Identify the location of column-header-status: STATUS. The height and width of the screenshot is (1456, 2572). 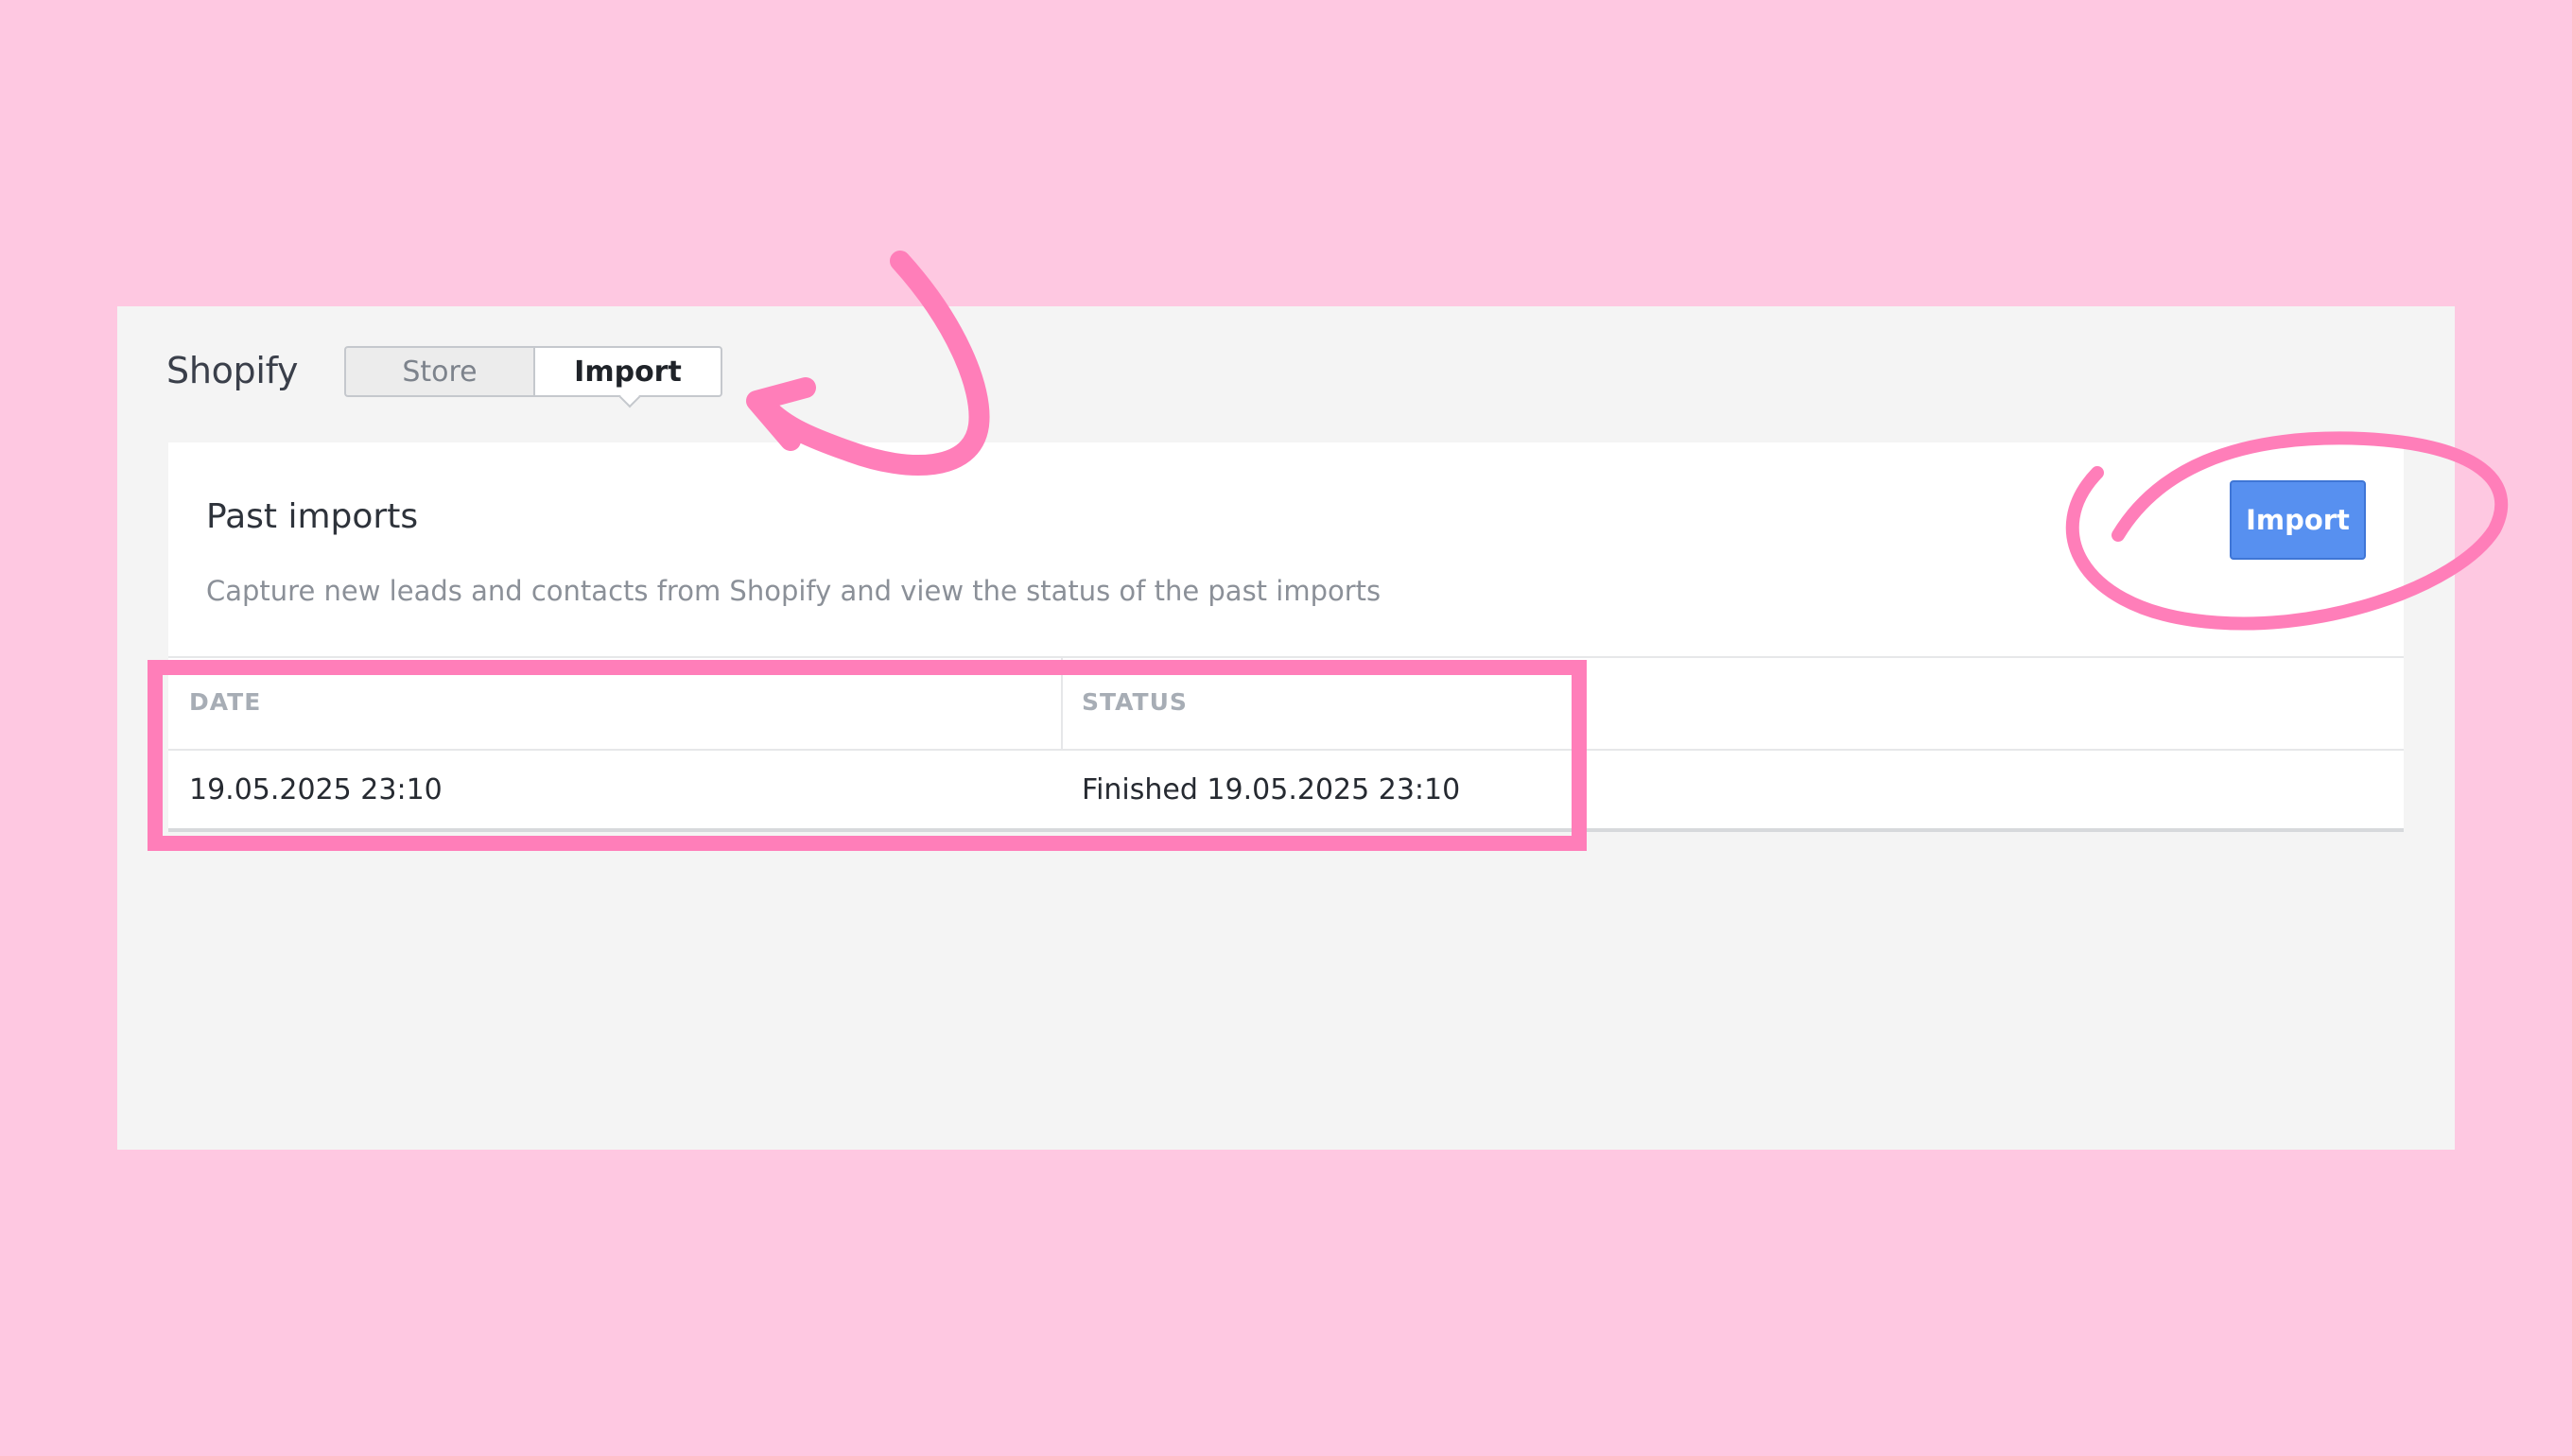
(1135, 702).